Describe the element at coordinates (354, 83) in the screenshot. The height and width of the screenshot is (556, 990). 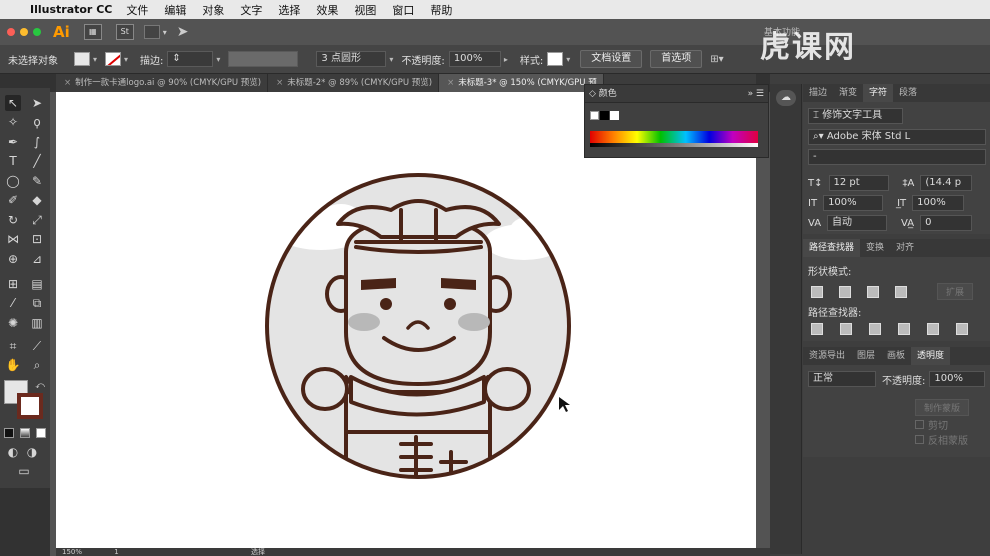
I see `tab-document-2: × 未标题-2* @ 89% (CMYK/GPU 预览)` at that location.